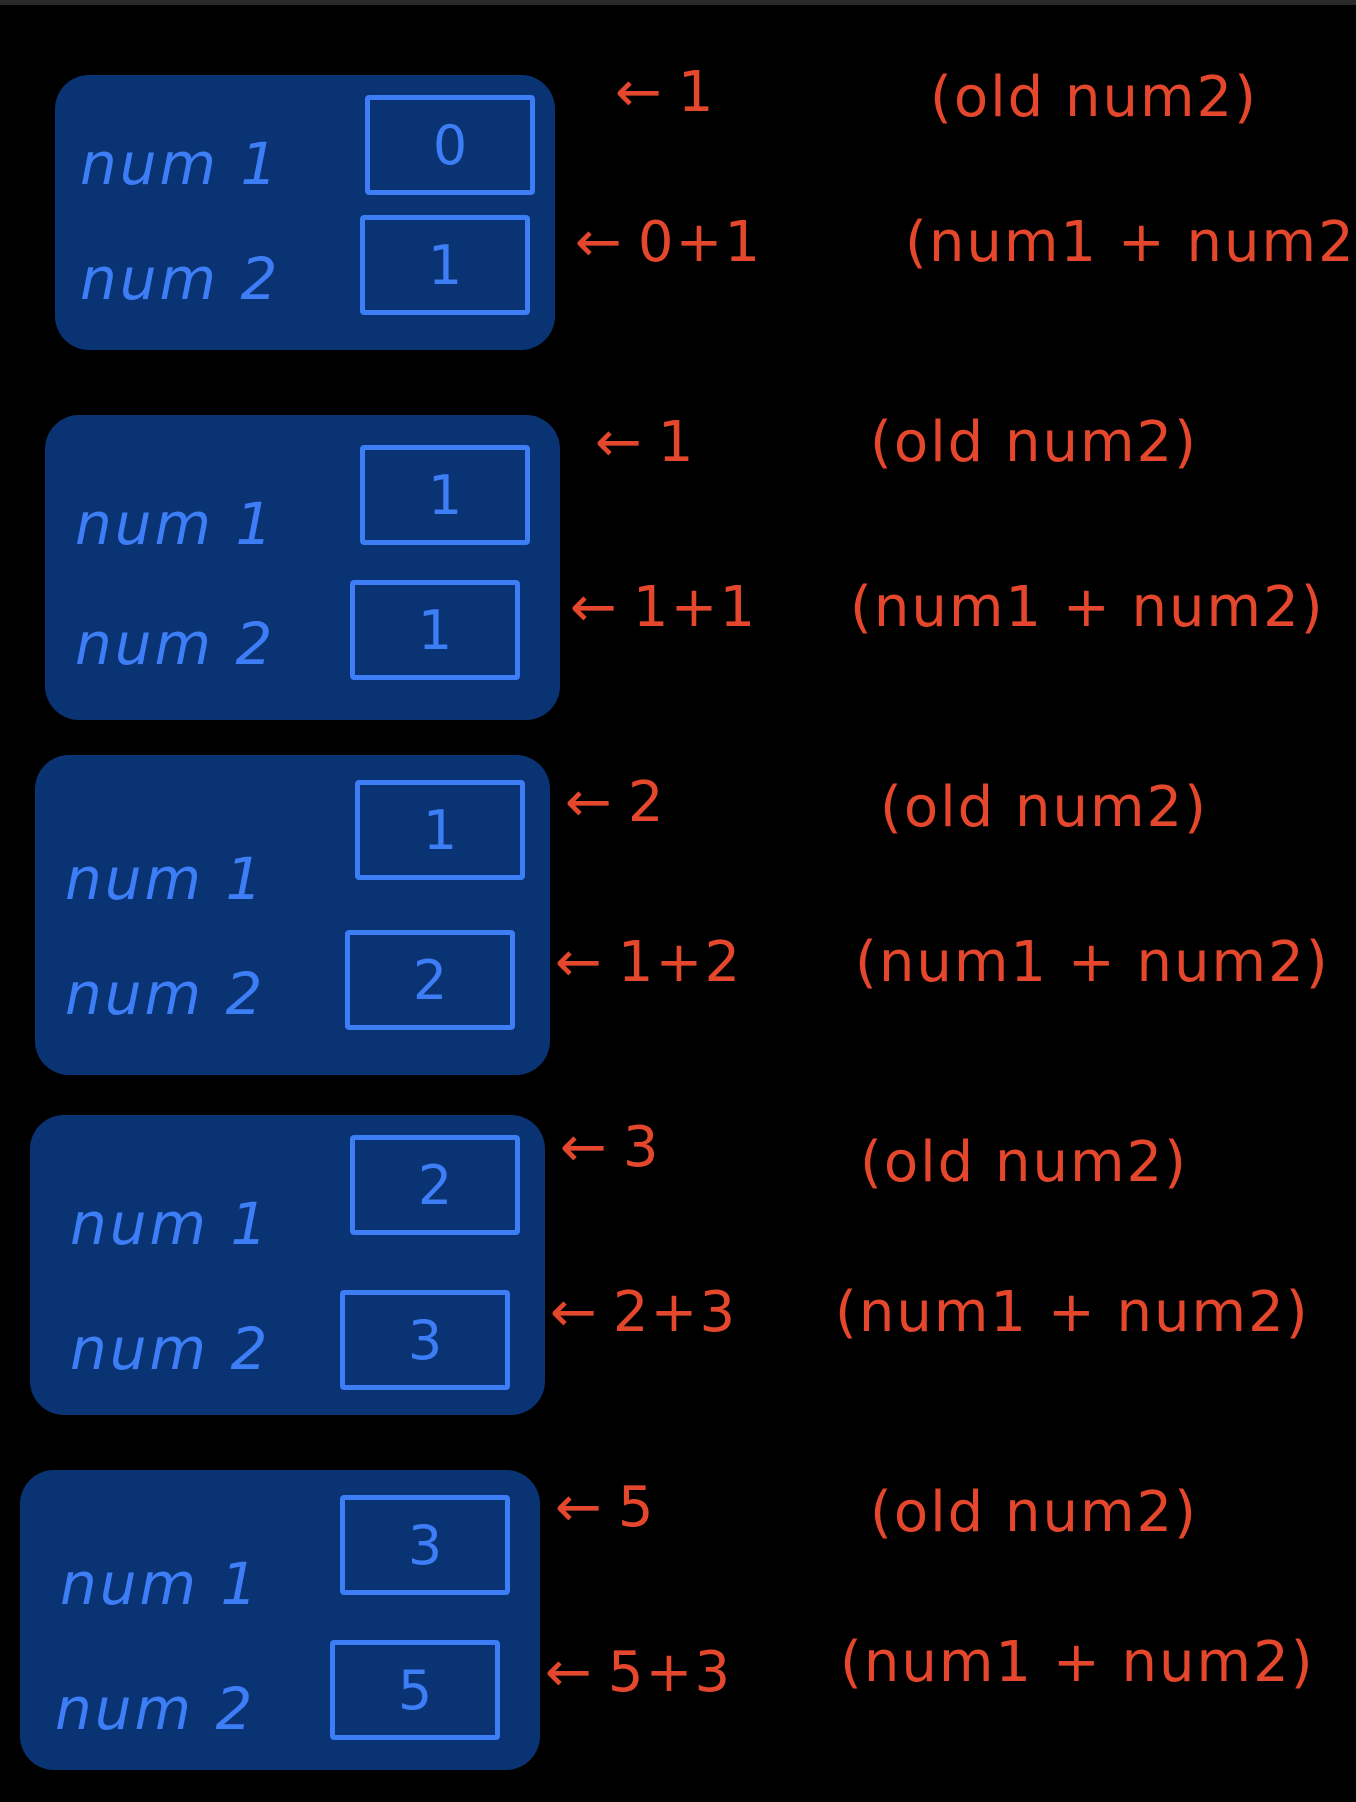 Image resolution: width=1356 pixels, height=1802 pixels. Describe the element at coordinates (644, 1312) in the screenshot. I see `num2-note: ← 2+3` at that location.